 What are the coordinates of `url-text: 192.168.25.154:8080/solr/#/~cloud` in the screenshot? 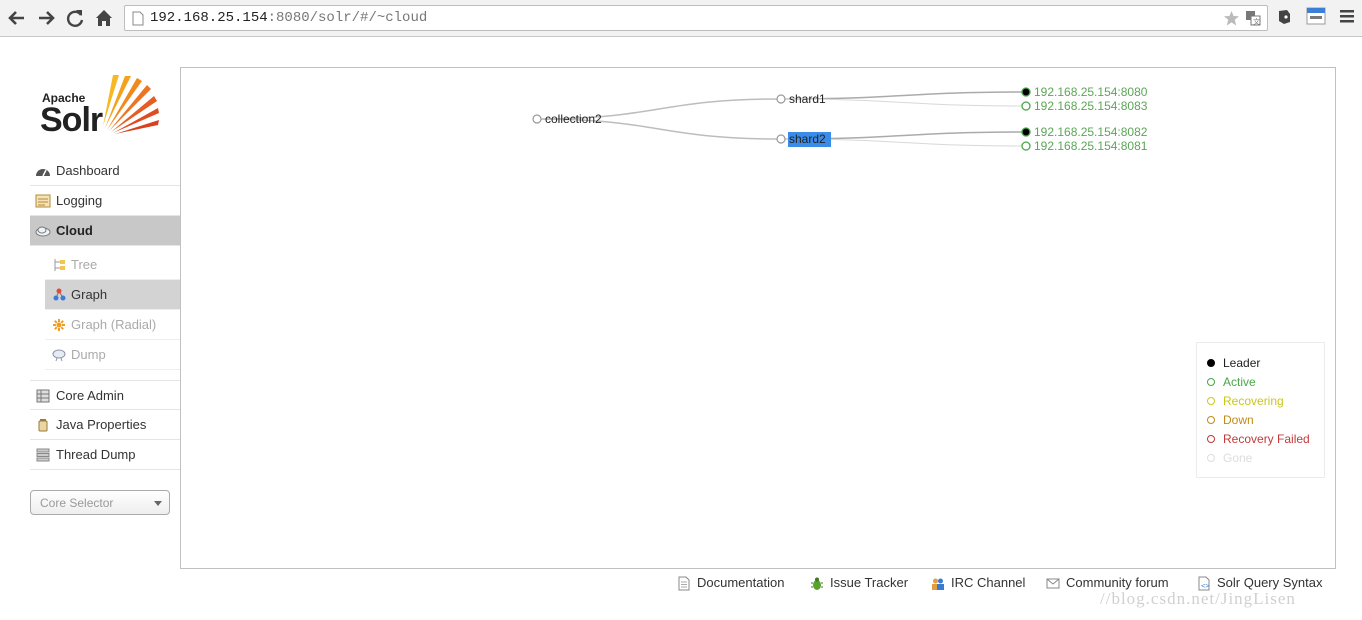 It's located at (288, 18).